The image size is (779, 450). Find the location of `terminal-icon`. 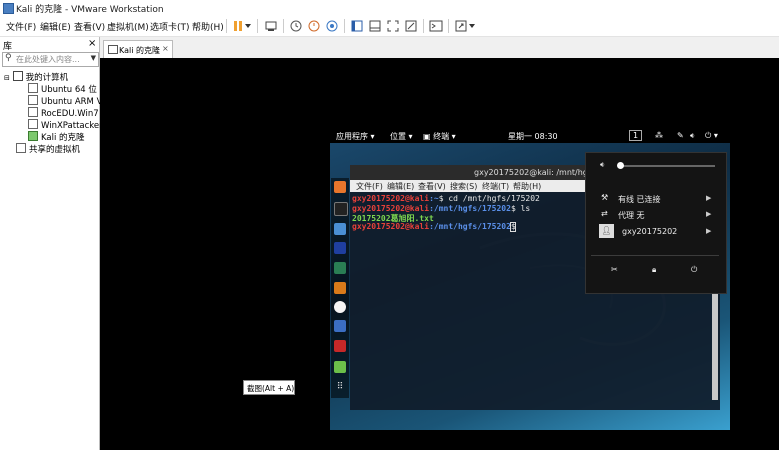

terminal-icon is located at coordinates (341, 209).